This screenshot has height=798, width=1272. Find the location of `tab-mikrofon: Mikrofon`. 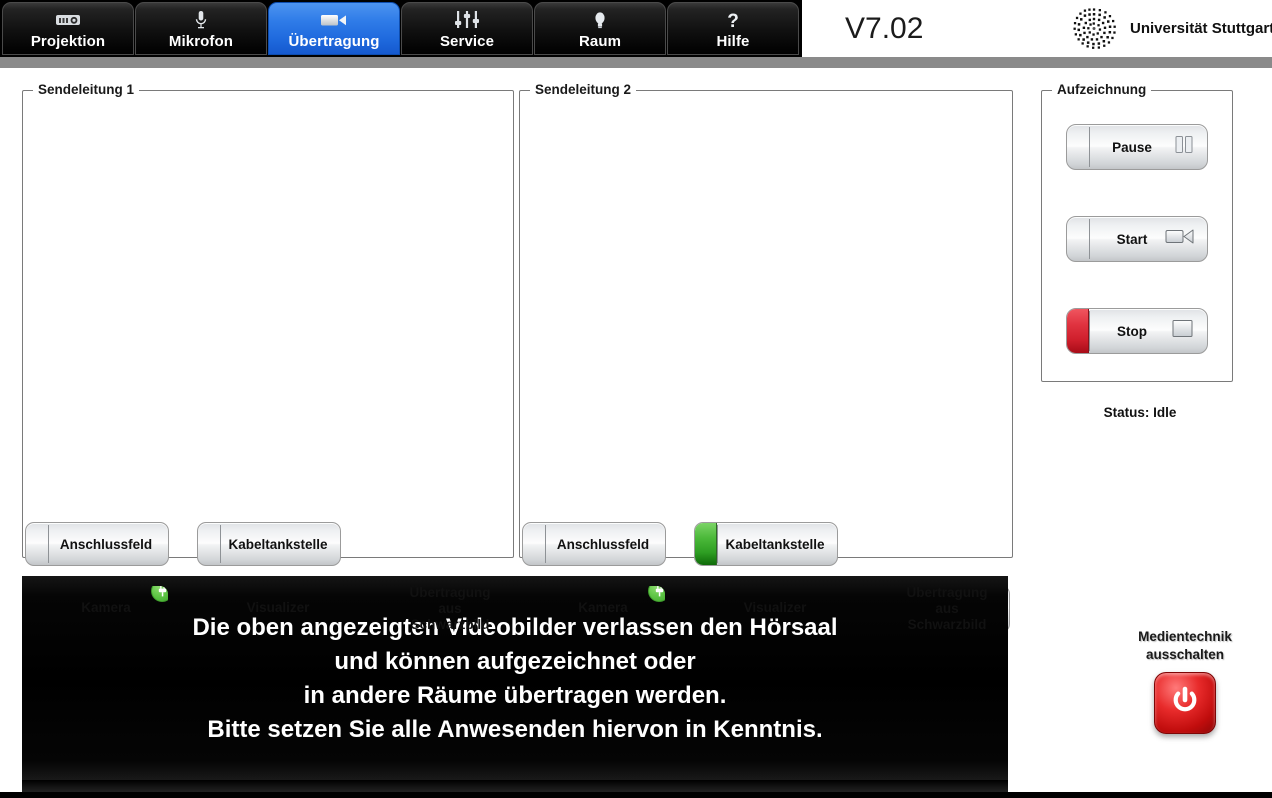

tab-mikrofon: Mikrofon is located at coordinates (201, 28).